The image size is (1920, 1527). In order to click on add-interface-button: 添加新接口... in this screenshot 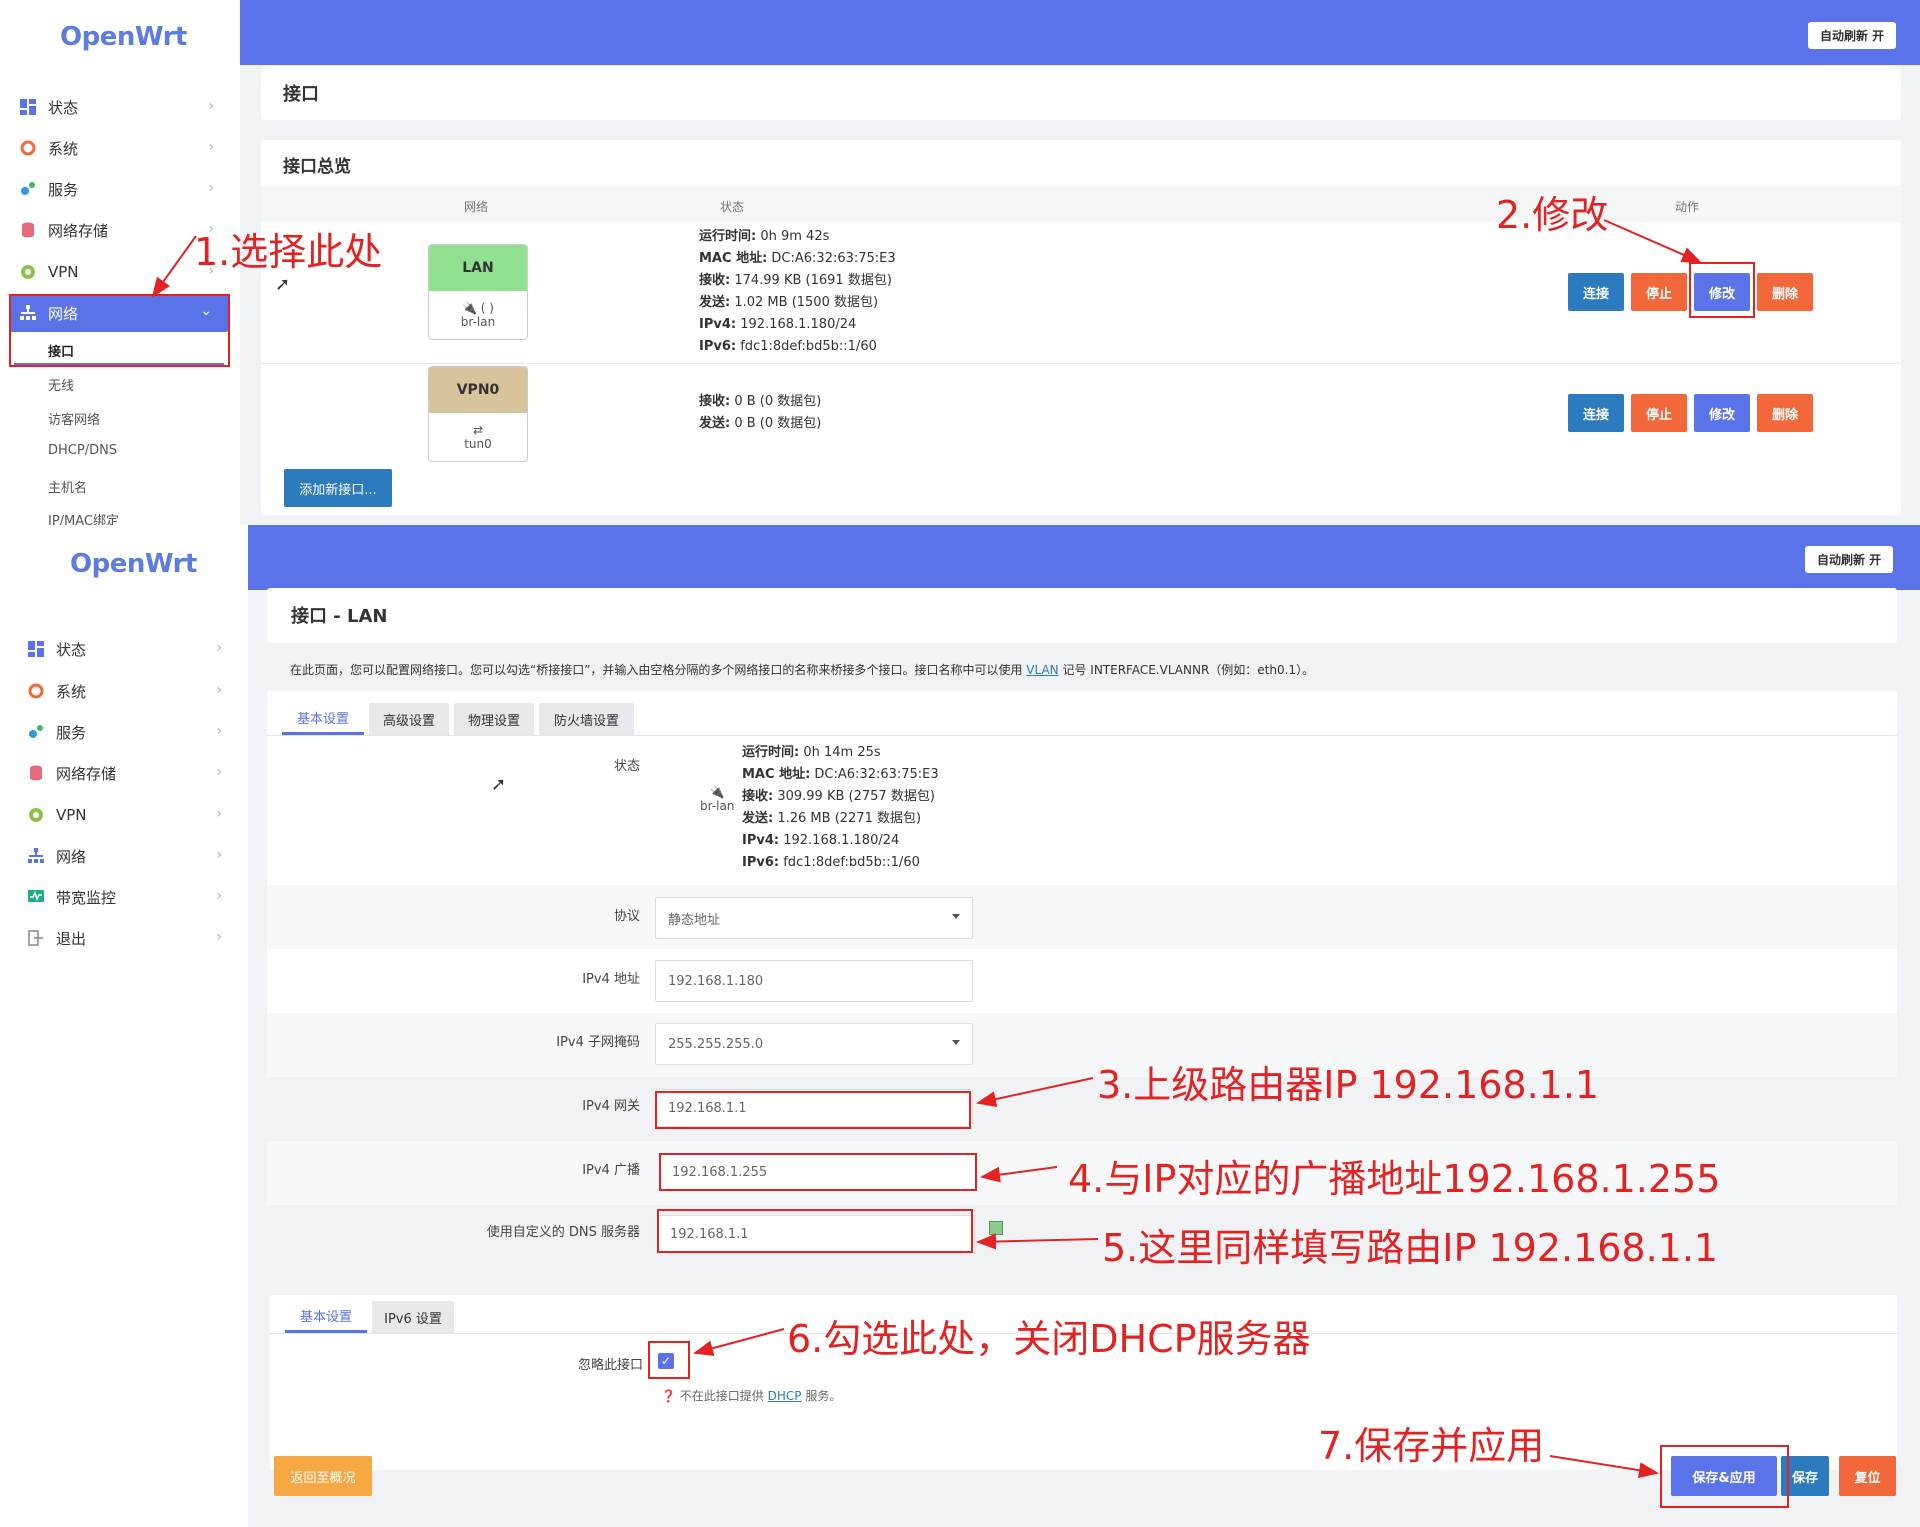, I will do `click(338, 488)`.